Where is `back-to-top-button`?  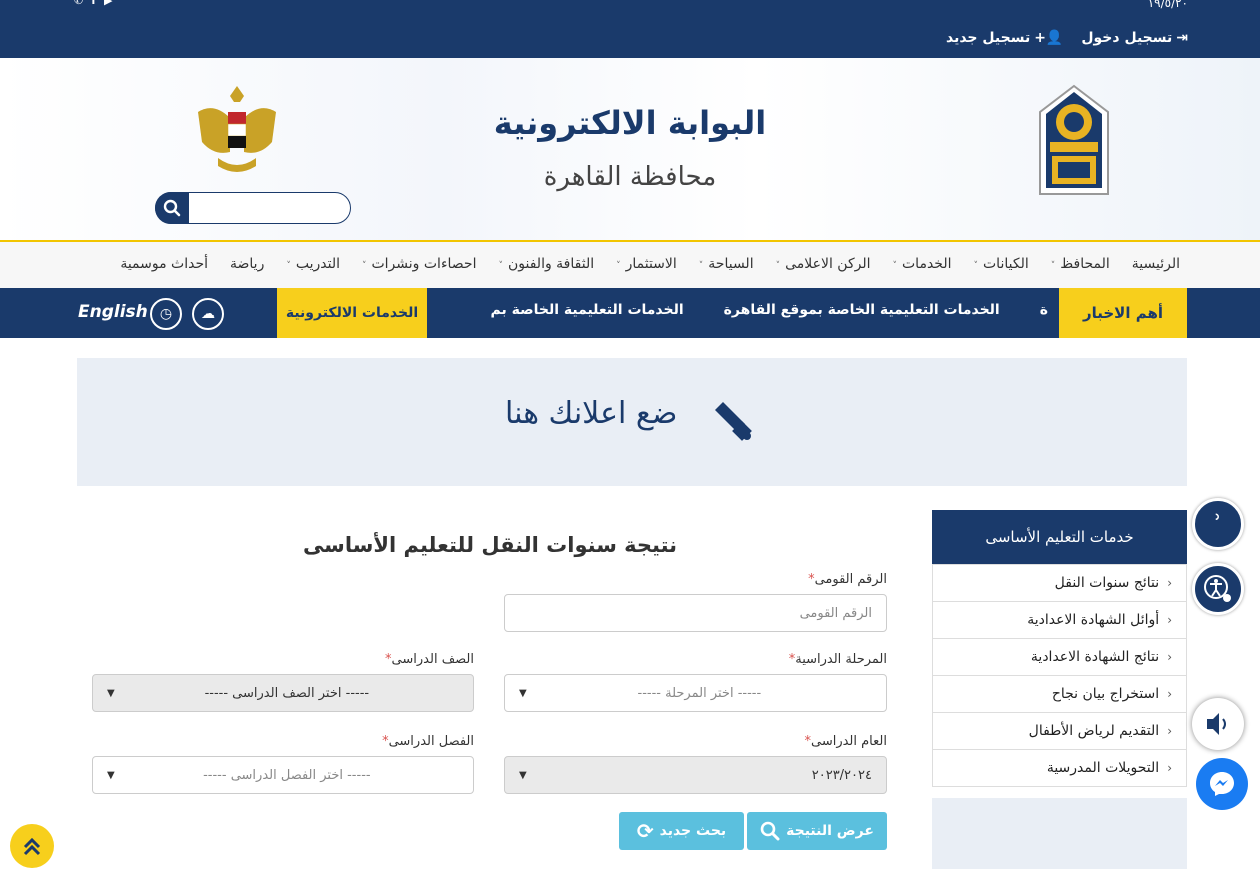
back-to-top-button is located at coordinates (32, 846).